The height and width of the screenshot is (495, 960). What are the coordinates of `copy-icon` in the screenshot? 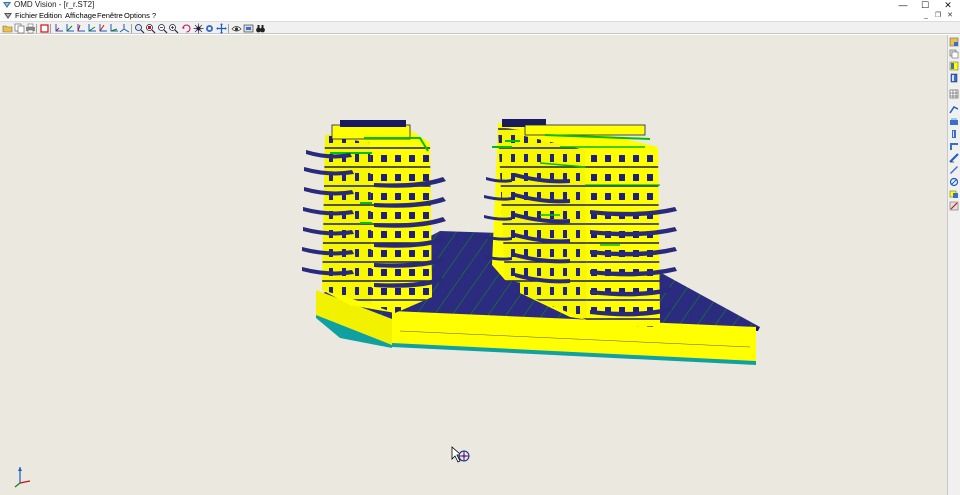 It's located at (19, 28).